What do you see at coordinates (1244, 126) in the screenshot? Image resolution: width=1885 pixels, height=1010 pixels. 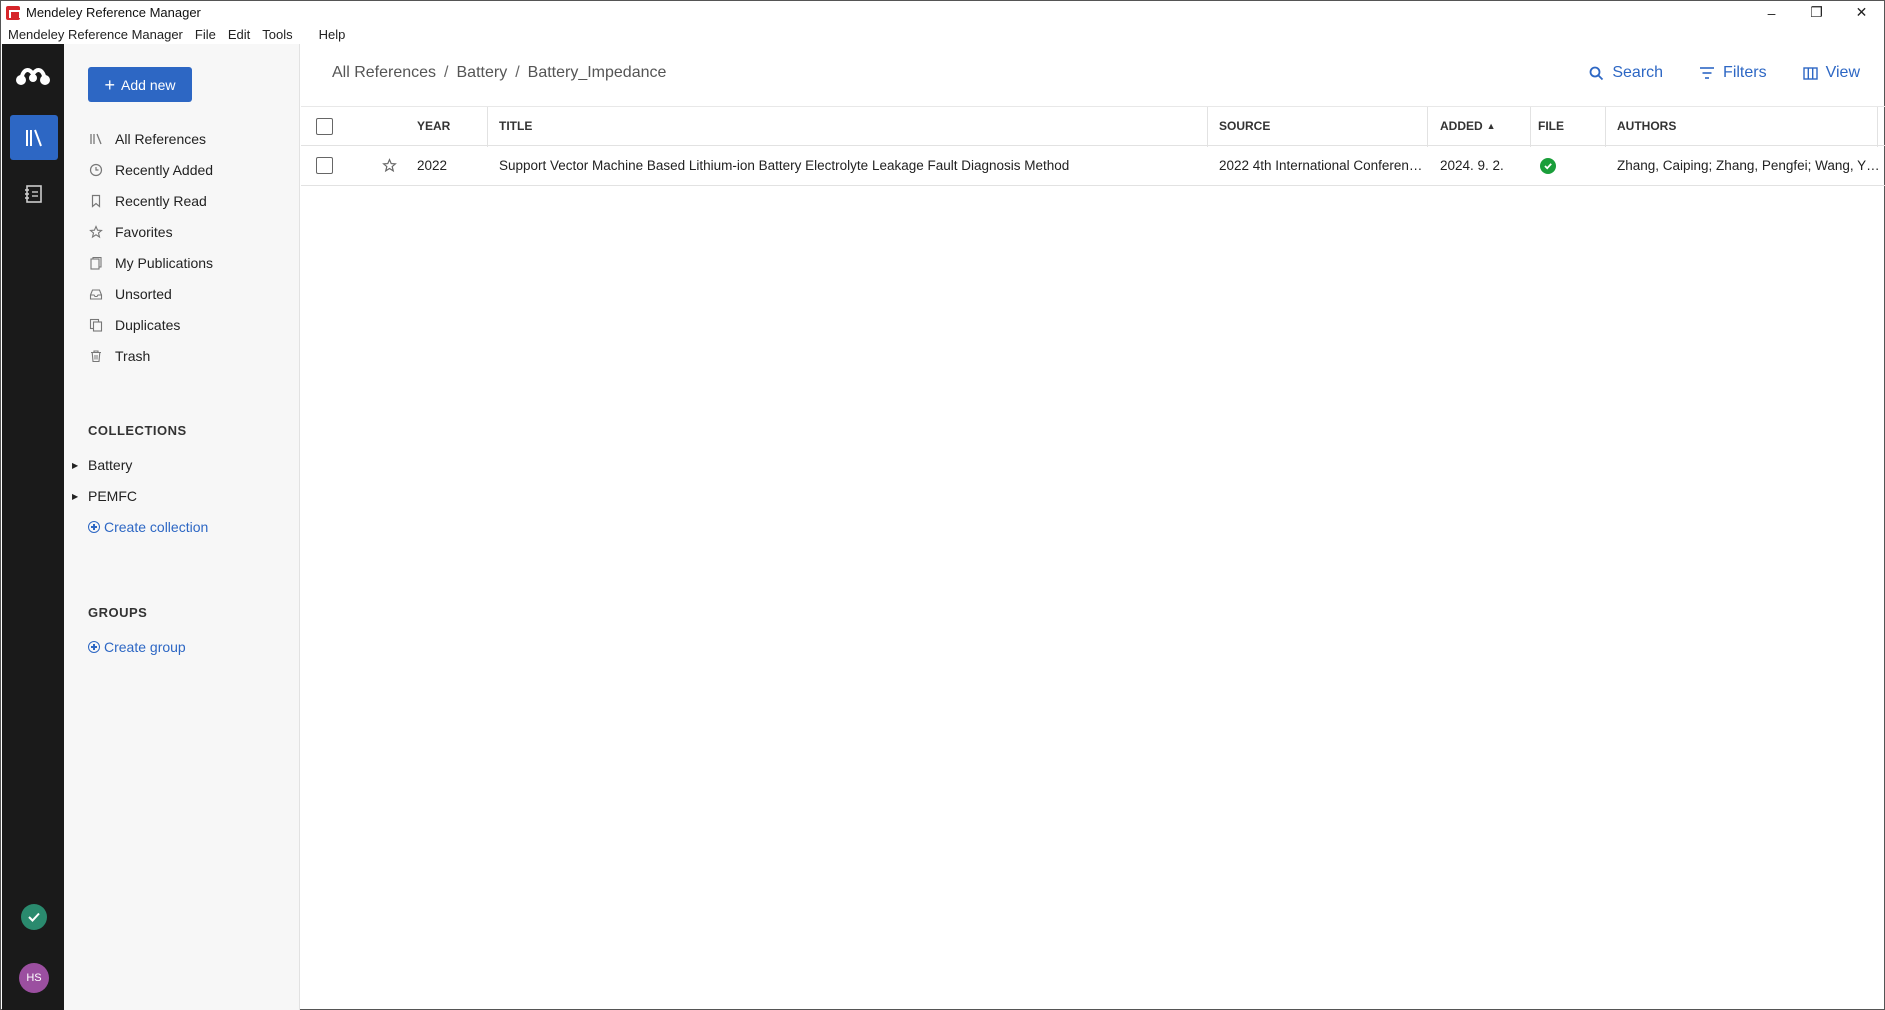 I see `column-source: SOURCE` at bounding box center [1244, 126].